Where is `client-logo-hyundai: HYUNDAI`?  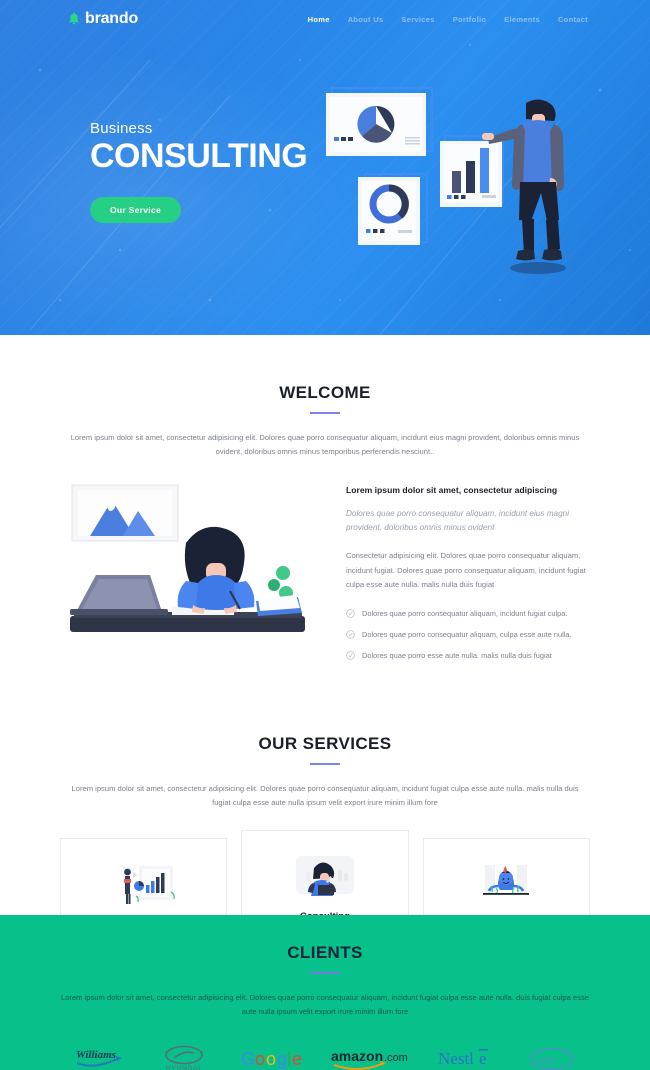 client-logo-hyundai: HYUNDAI is located at coordinates (184, 1057).